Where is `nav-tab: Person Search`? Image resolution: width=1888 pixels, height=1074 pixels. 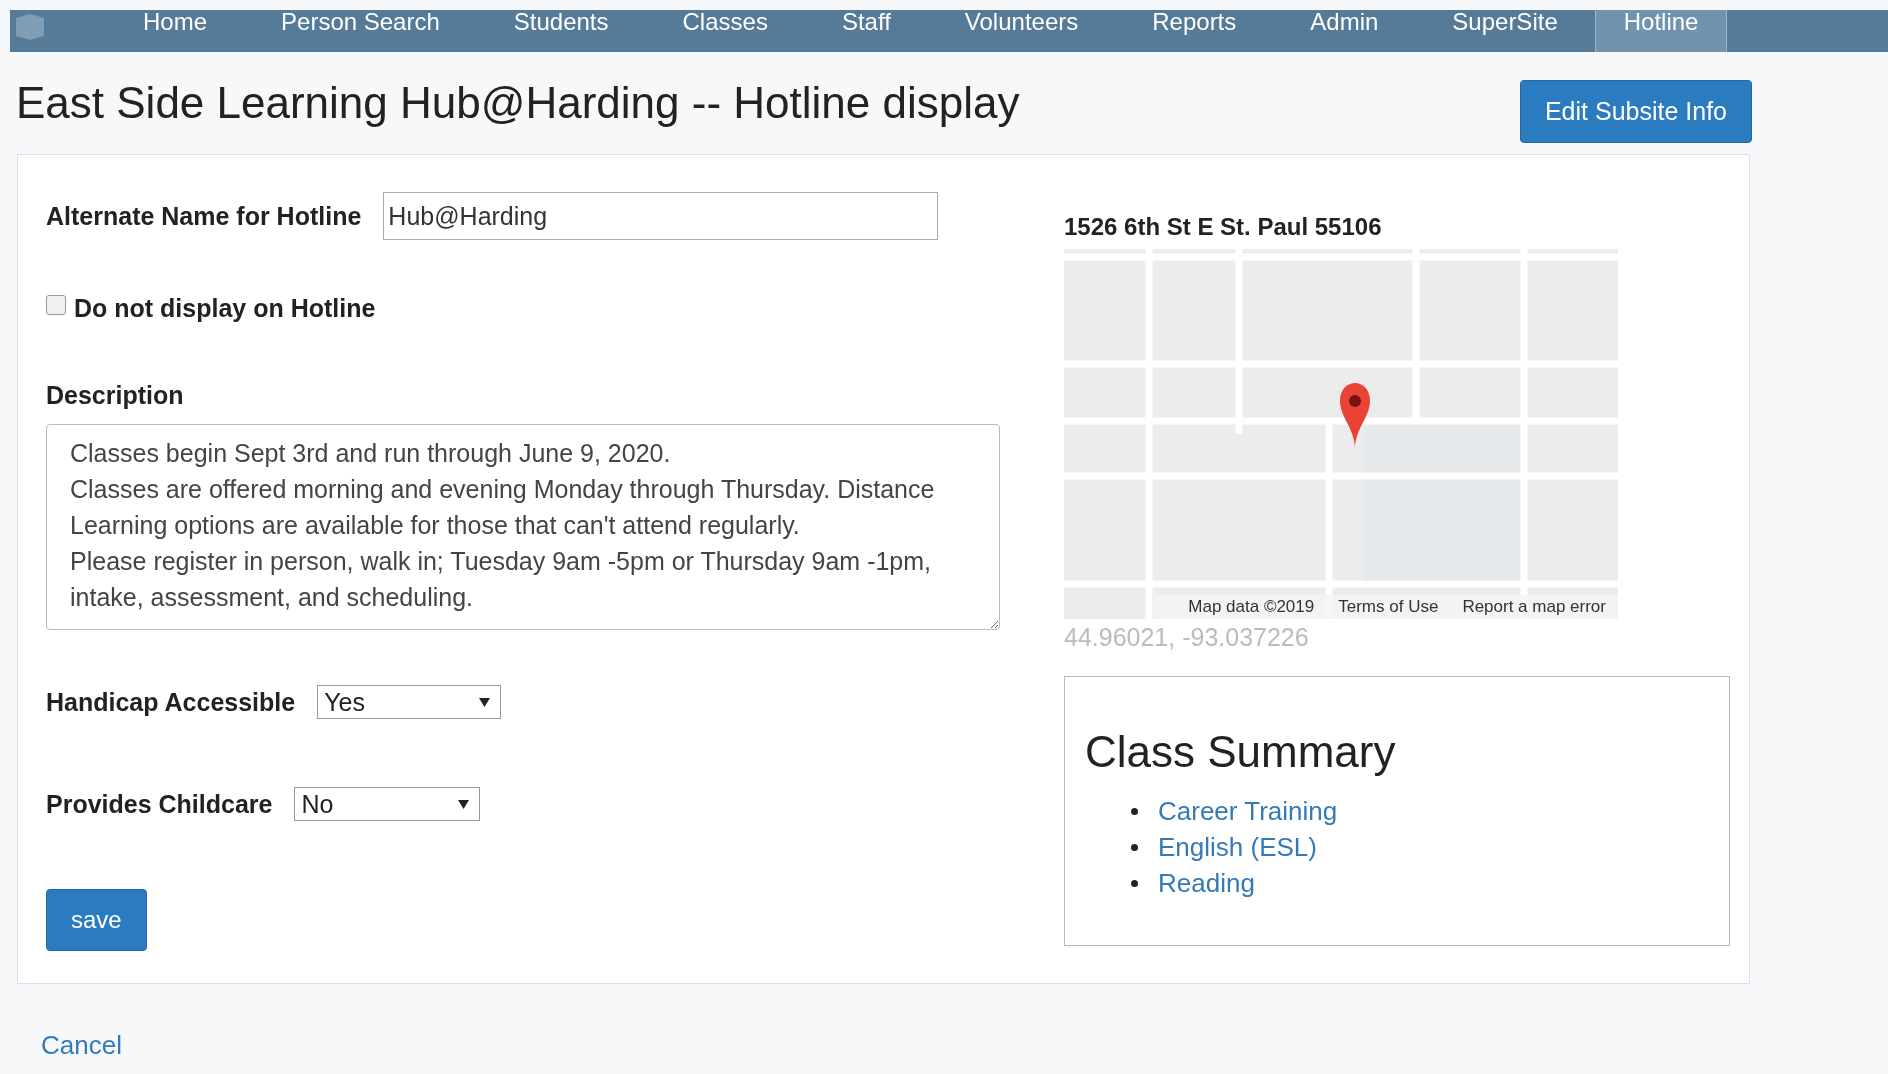
nav-tab: Person Search is located at coordinates (360, 31).